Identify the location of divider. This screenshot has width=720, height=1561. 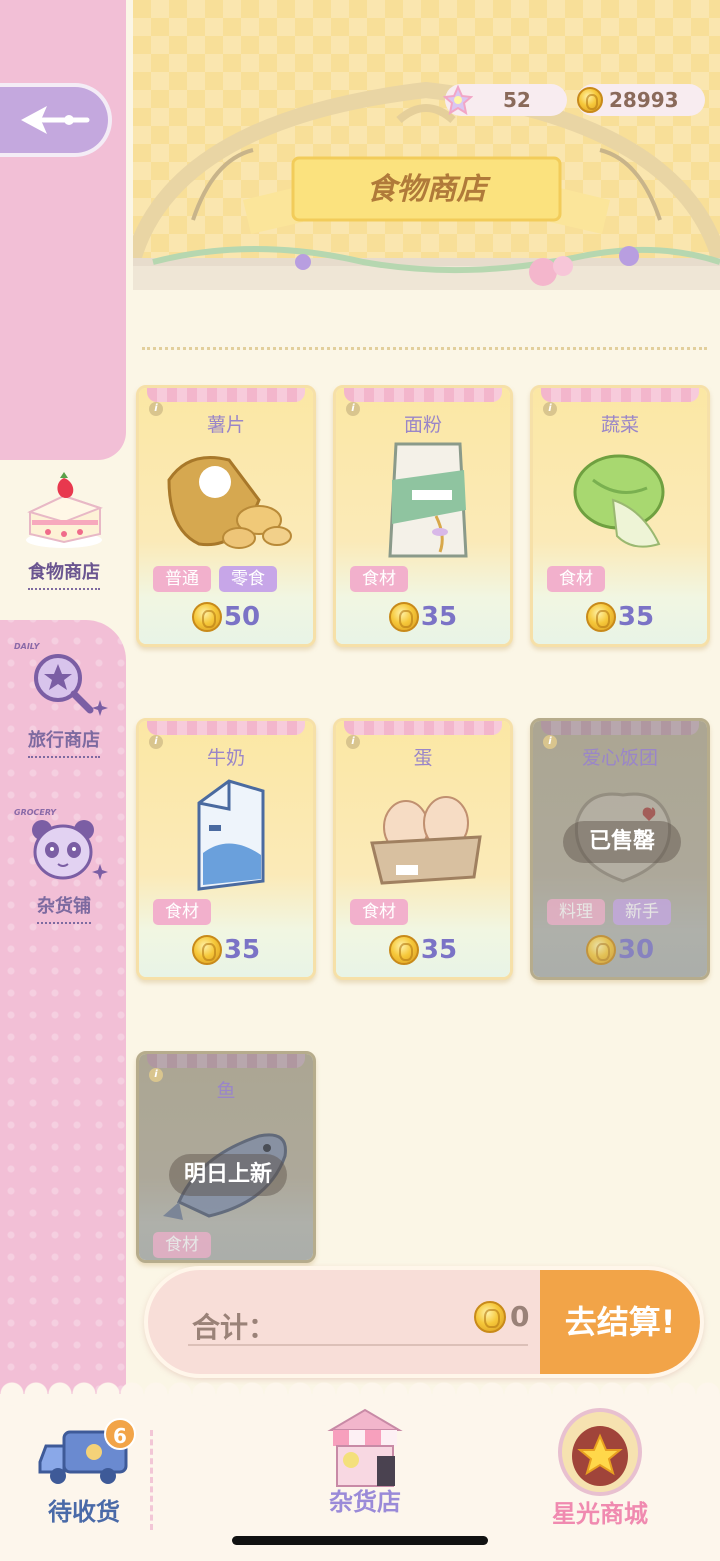
(424, 348).